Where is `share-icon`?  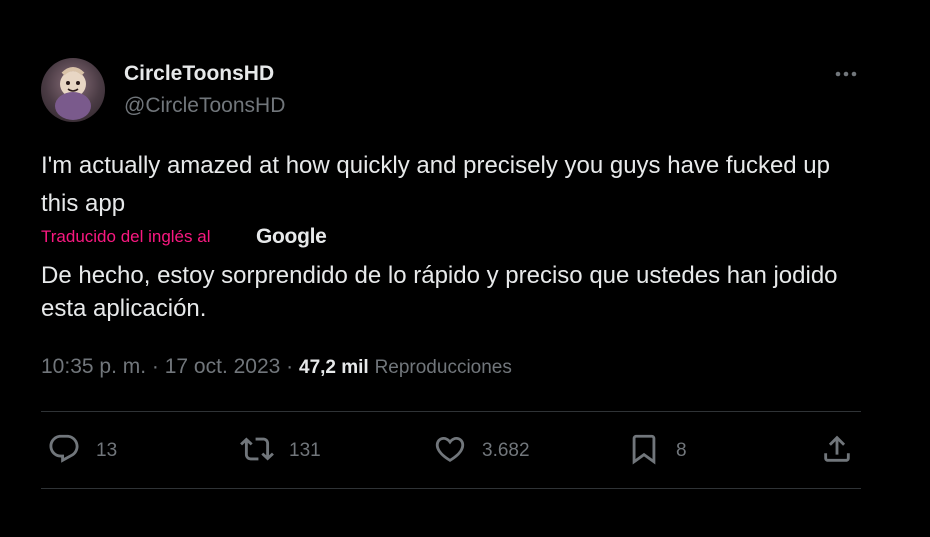 share-icon is located at coordinates (837, 451).